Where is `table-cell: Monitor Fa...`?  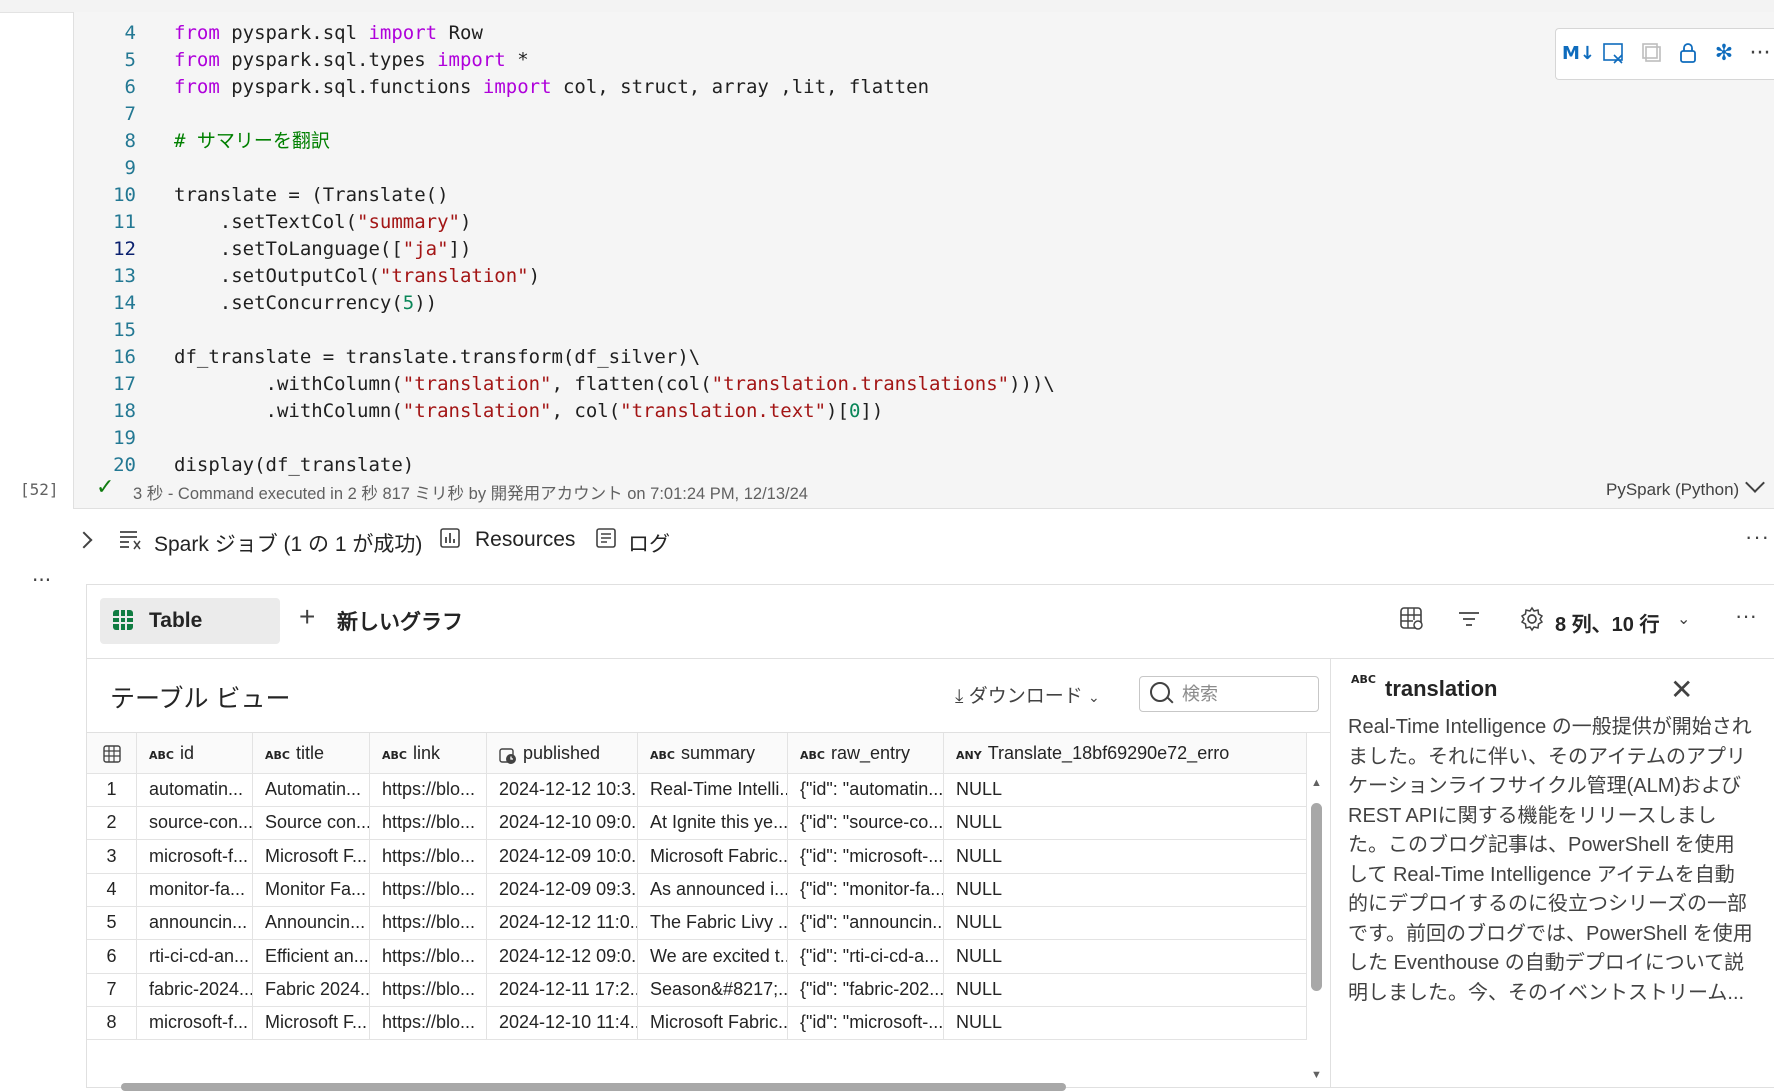
table-cell: Monitor Fa... is located at coordinates (311, 889).